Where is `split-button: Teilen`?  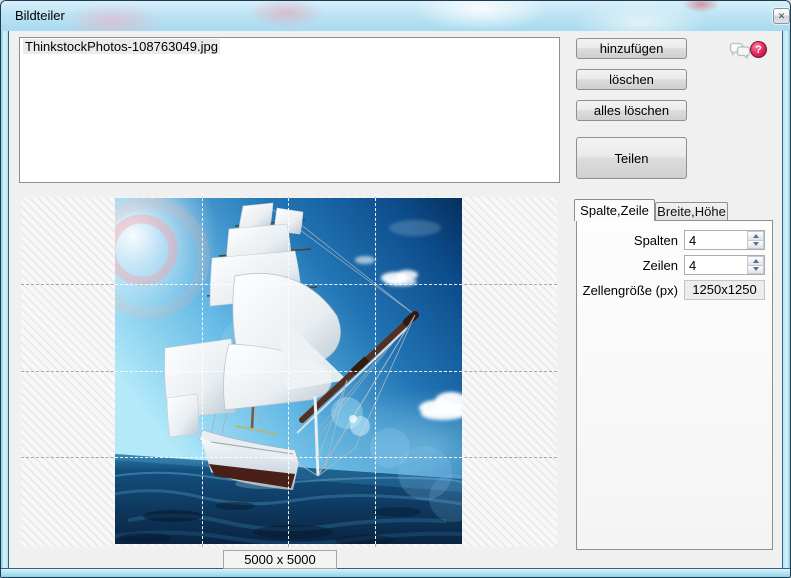 split-button: Teilen is located at coordinates (631, 158).